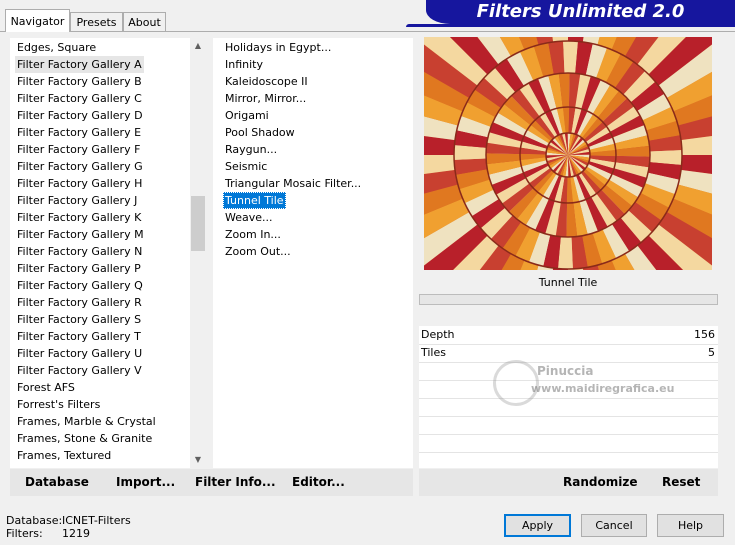  I want to click on category-item: Frames, Textured, so click(64, 455).